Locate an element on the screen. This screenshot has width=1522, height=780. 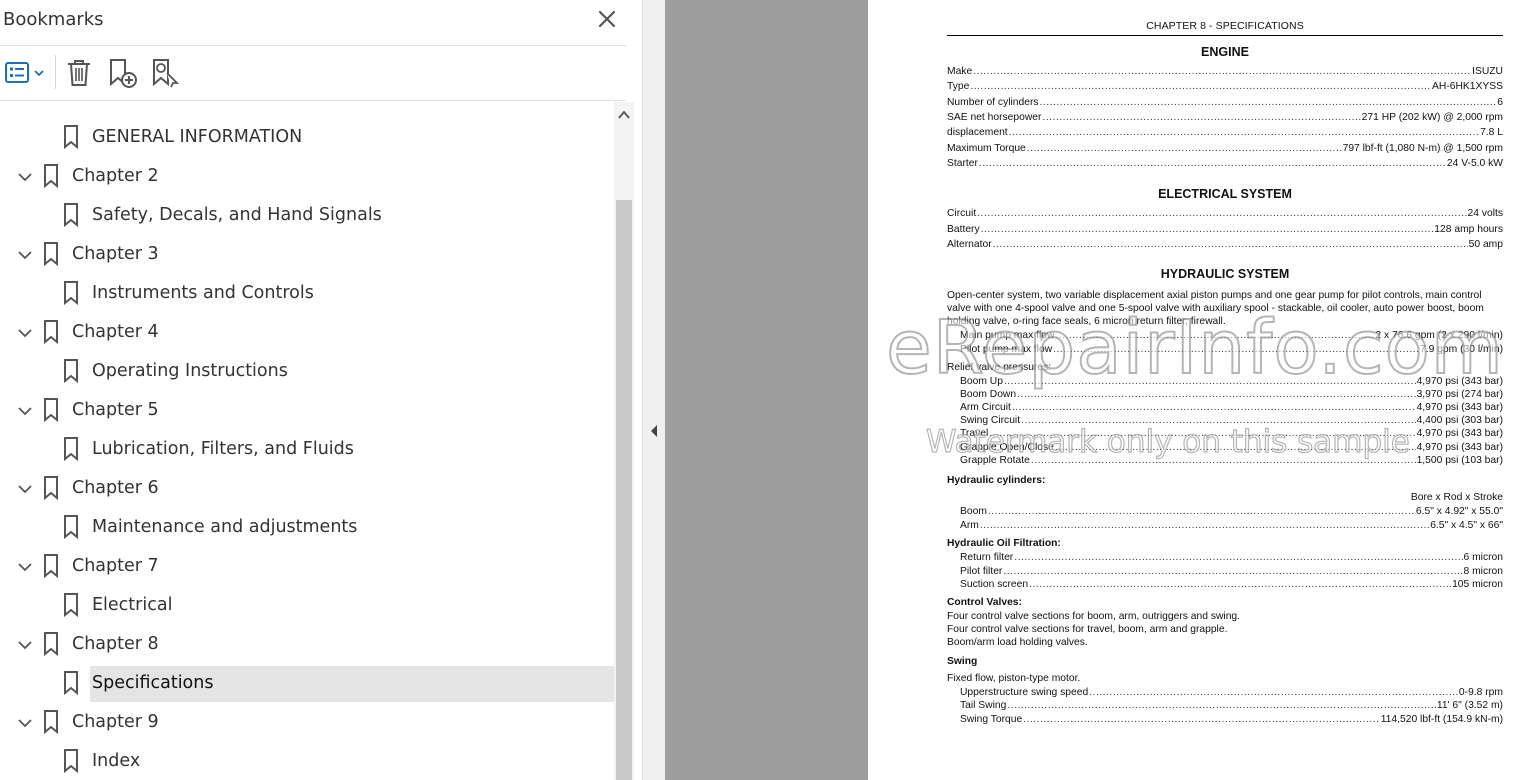
spec-key: Travel is located at coordinates (974, 434).